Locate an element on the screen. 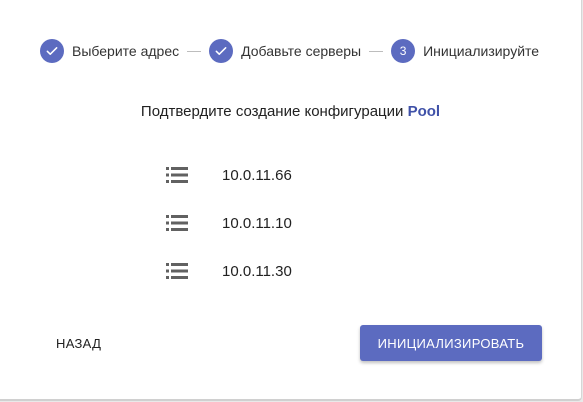  step-initialize: 3 Инициализируйте is located at coordinates (465, 51).